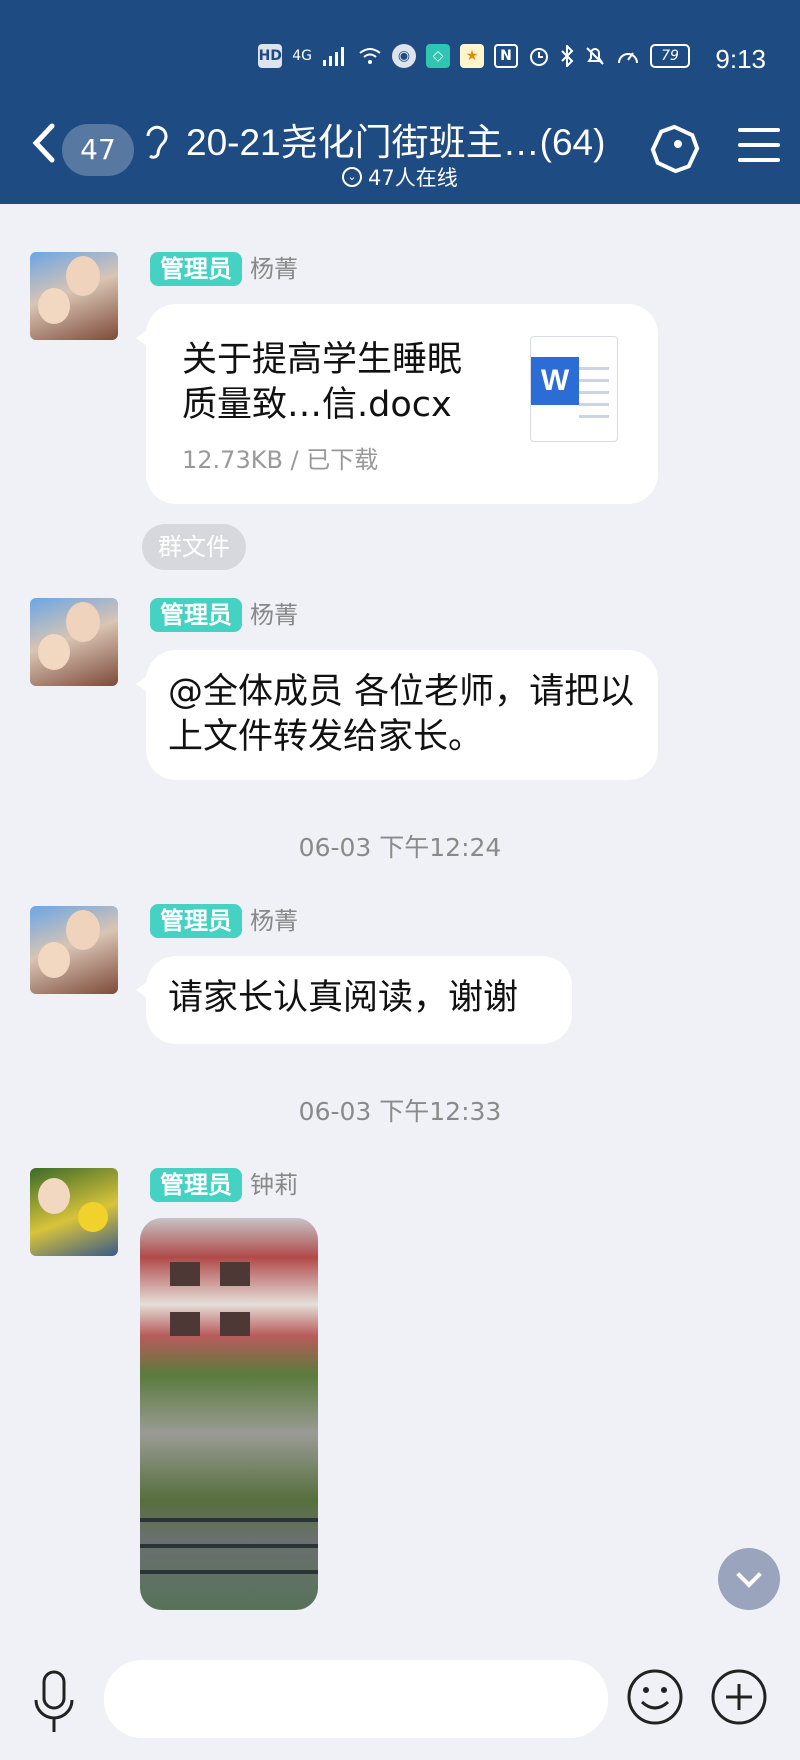  I want to click on emoji-icon, so click(655, 1697).